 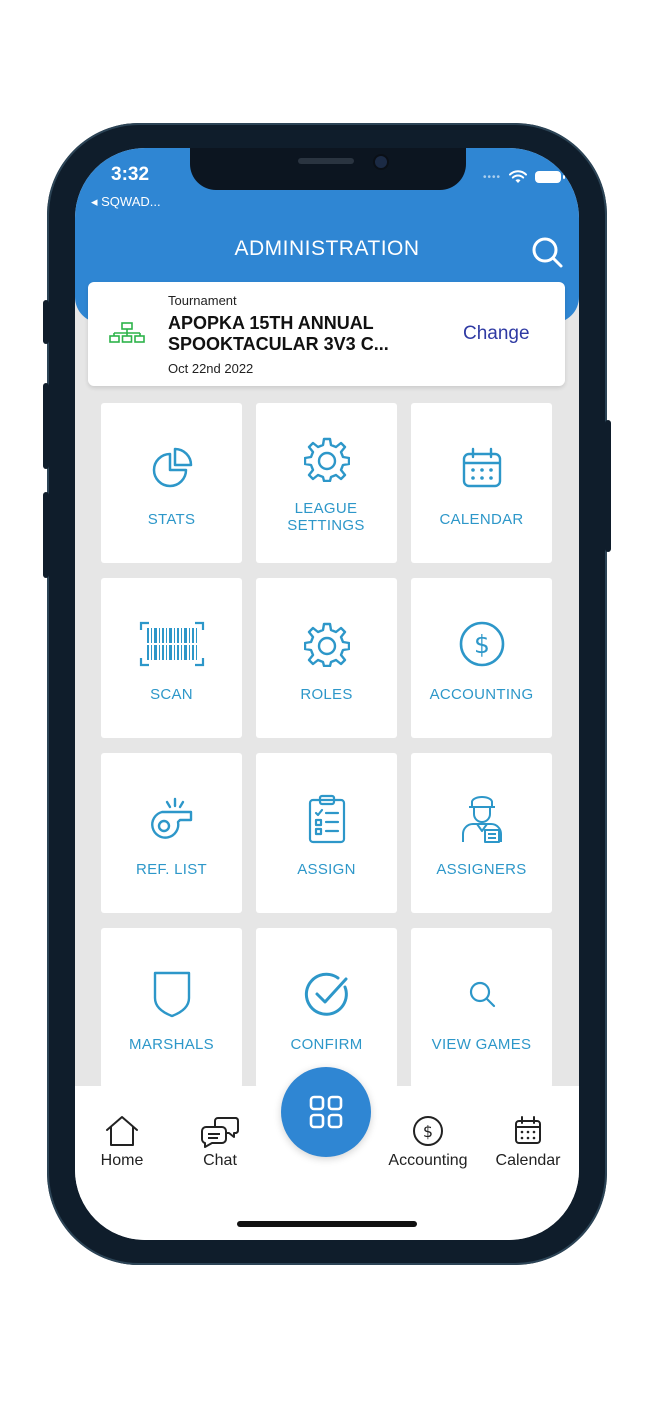 What do you see at coordinates (518, 176) in the screenshot?
I see `wifi-icon` at bounding box center [518, 176].